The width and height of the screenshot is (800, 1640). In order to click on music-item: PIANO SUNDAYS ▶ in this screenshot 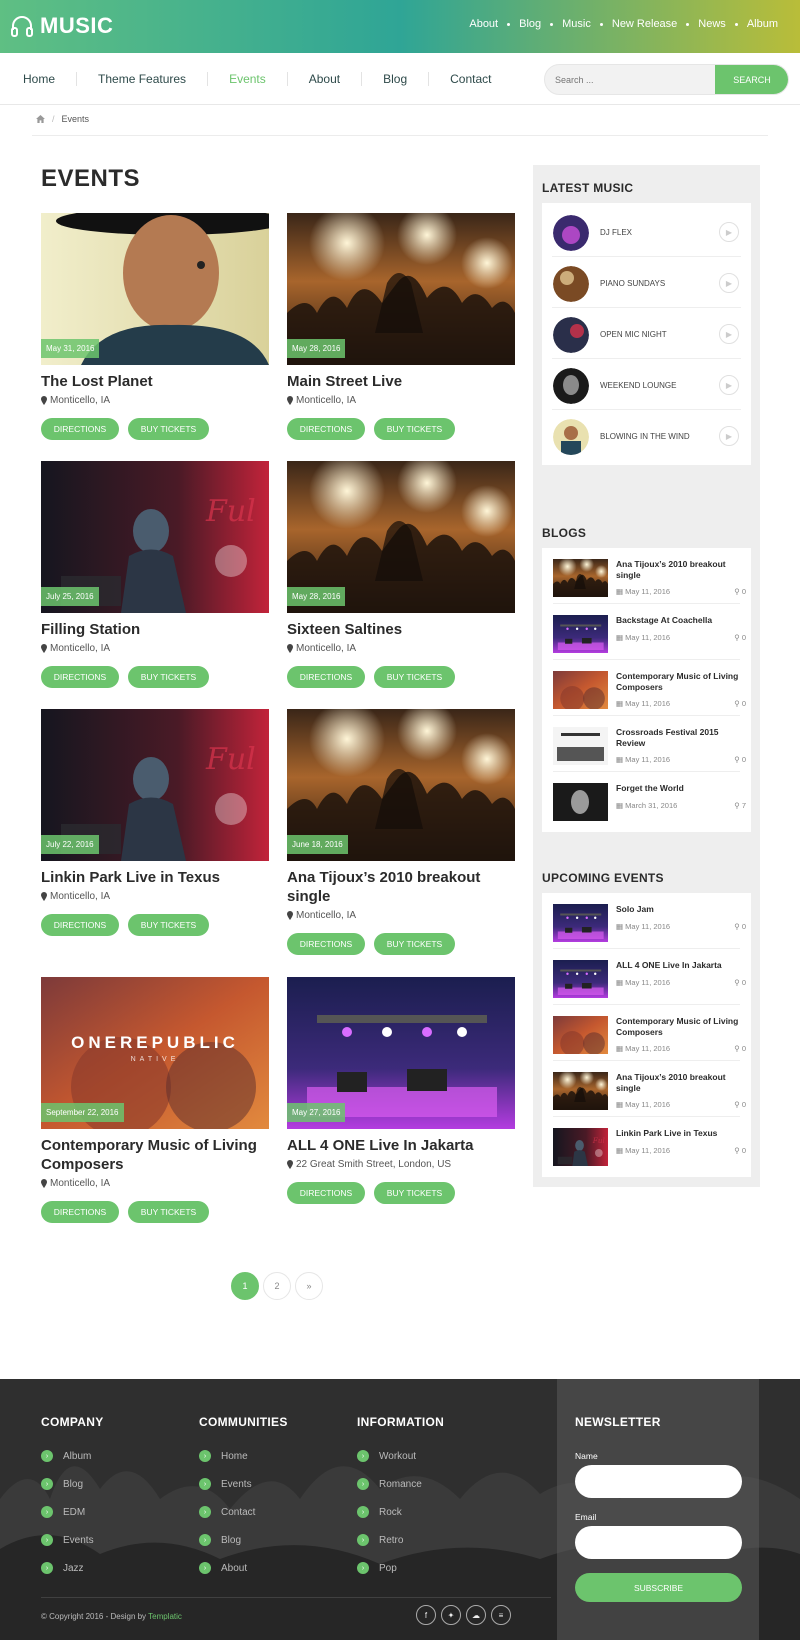, I will do `click(646, 282)`.